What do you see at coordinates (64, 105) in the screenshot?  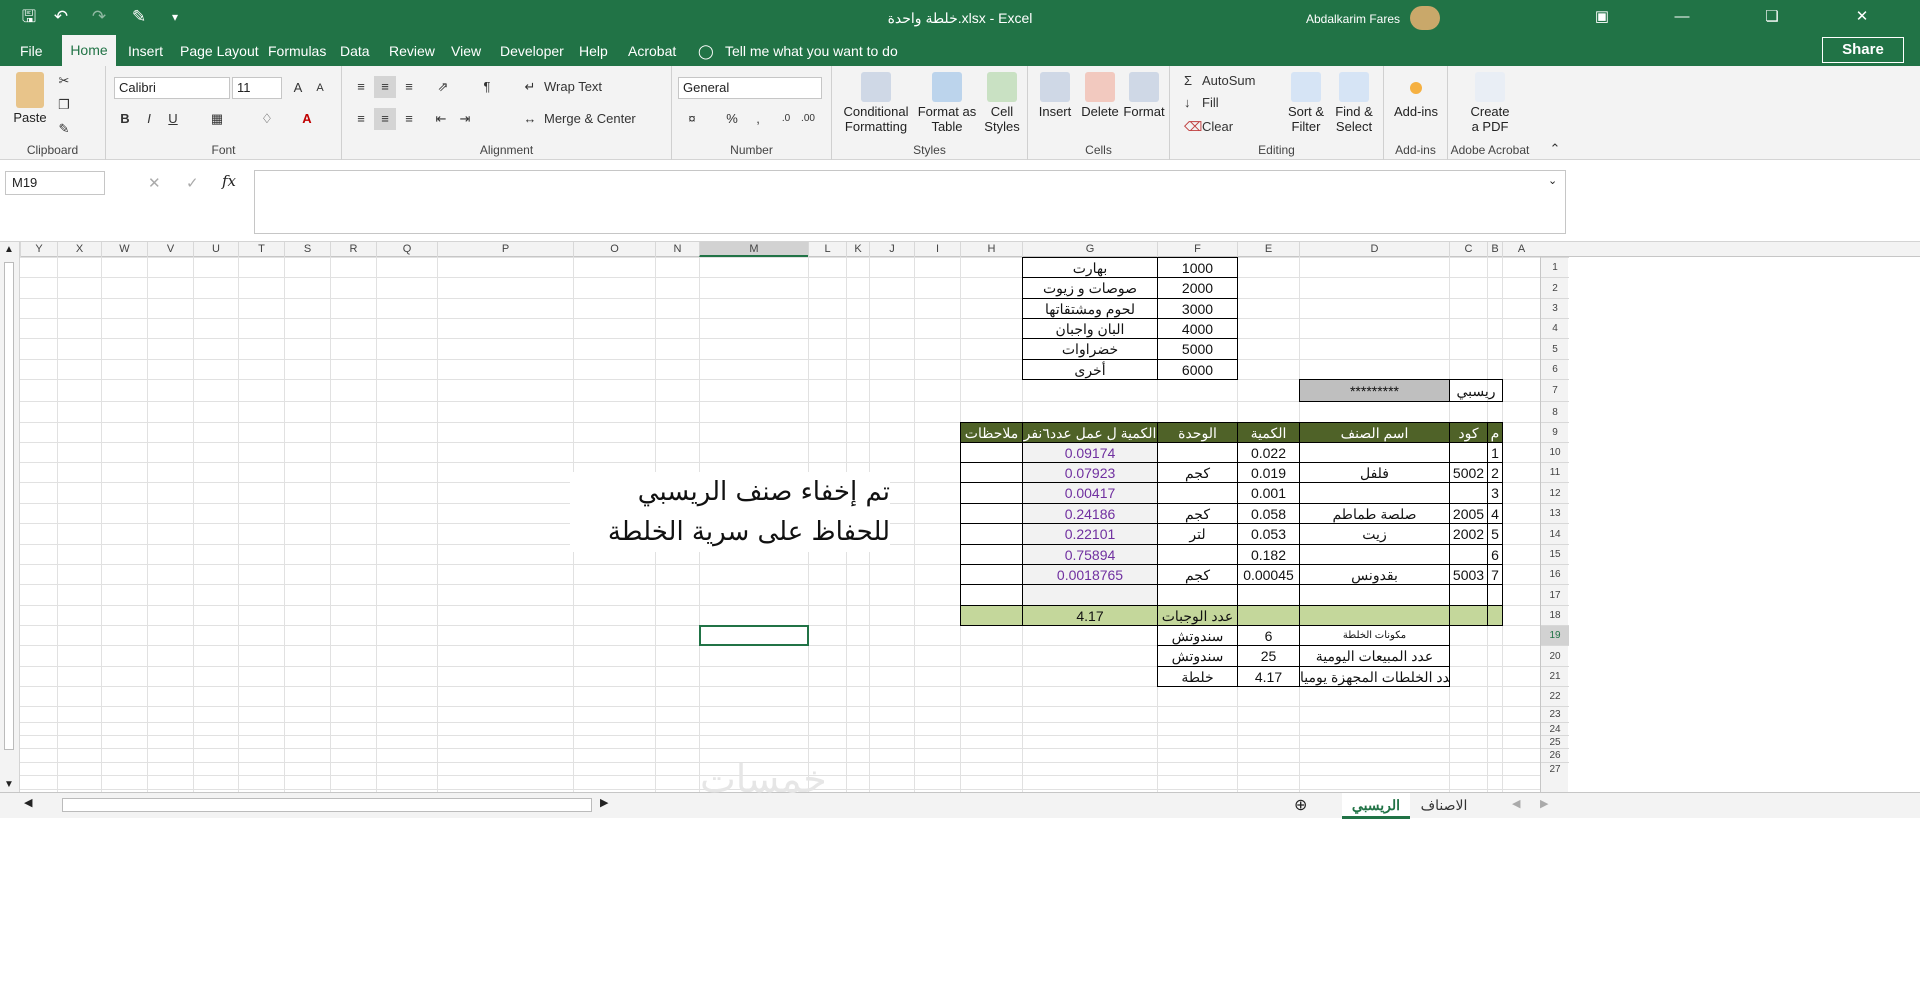 I see `copy-icon: ❐` at bounding box center [64, 105].